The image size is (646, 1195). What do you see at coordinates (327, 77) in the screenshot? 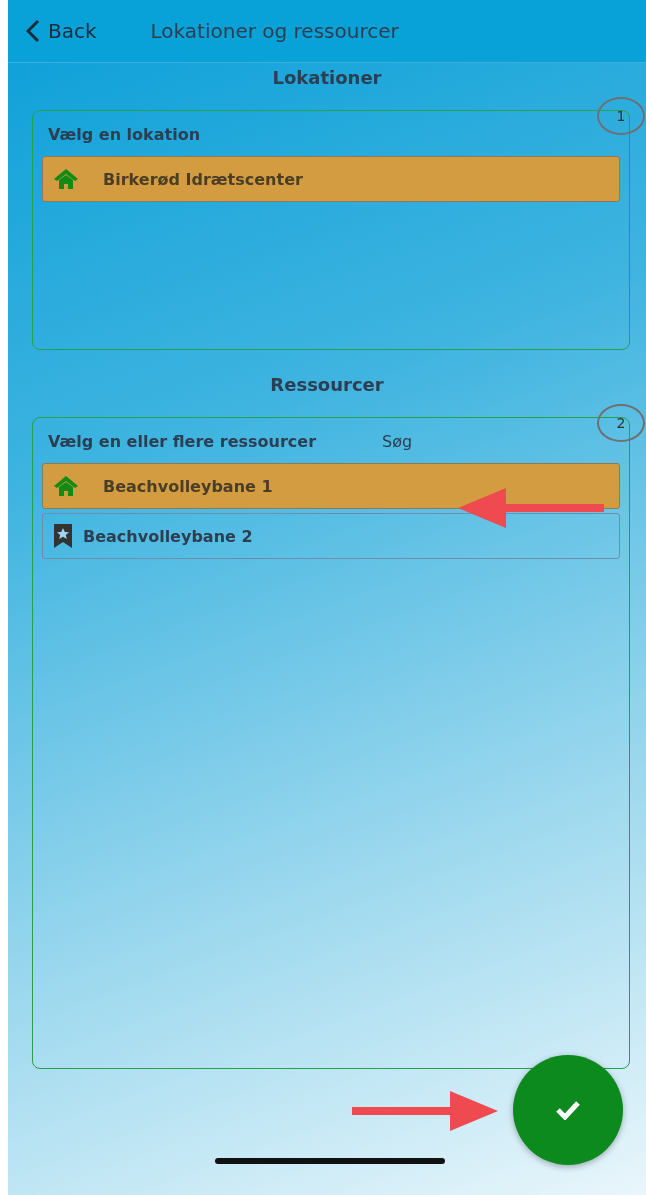
I see `section-title: Lokationer` at bounding box center [327, 77].